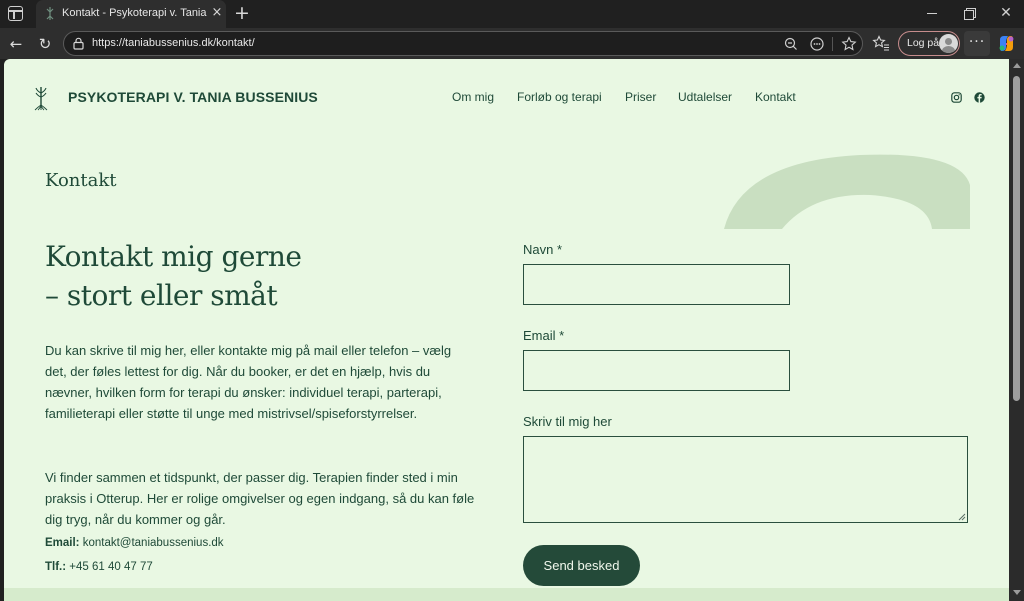  What do you see at coordinates (161, 295) in the screenshot?
I see `headline-line-2: – stort eller småt` at bounding box center [161, 295].